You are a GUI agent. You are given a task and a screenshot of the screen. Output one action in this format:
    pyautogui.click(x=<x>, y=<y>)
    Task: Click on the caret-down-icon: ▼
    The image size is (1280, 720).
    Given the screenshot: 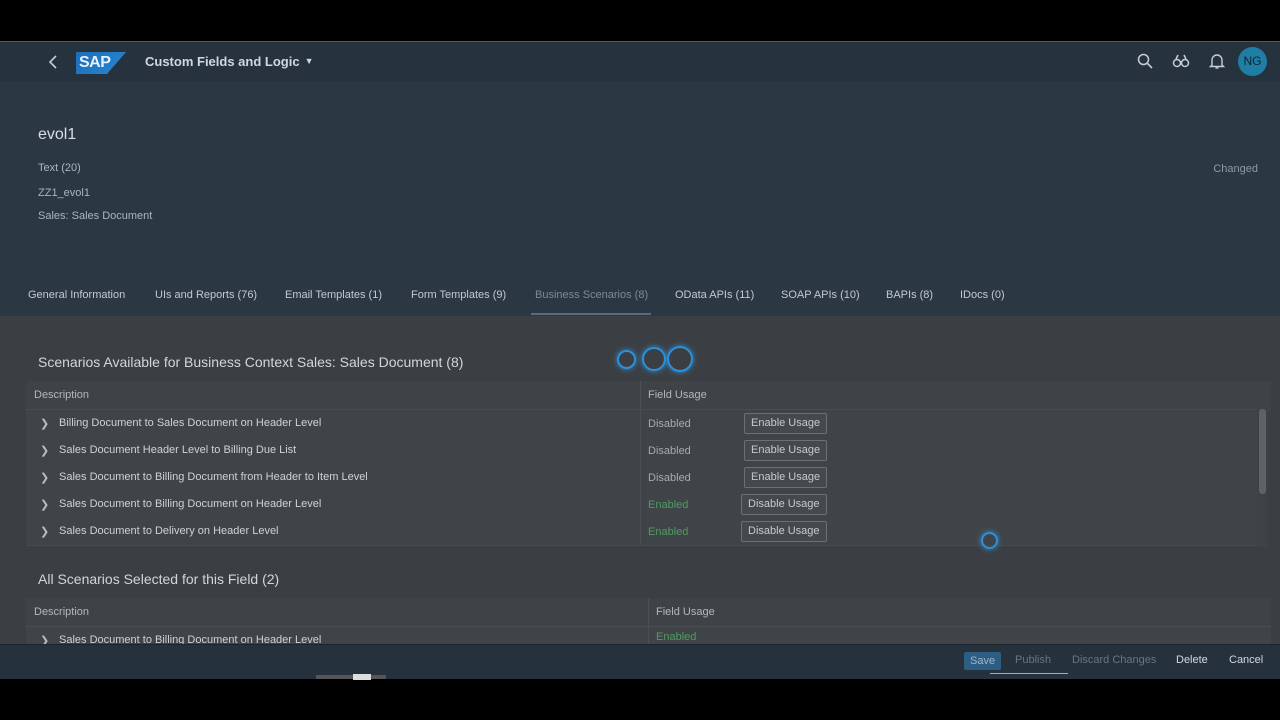 What is the action you would take?
    pyautogui.click(x=309, y=61)
    